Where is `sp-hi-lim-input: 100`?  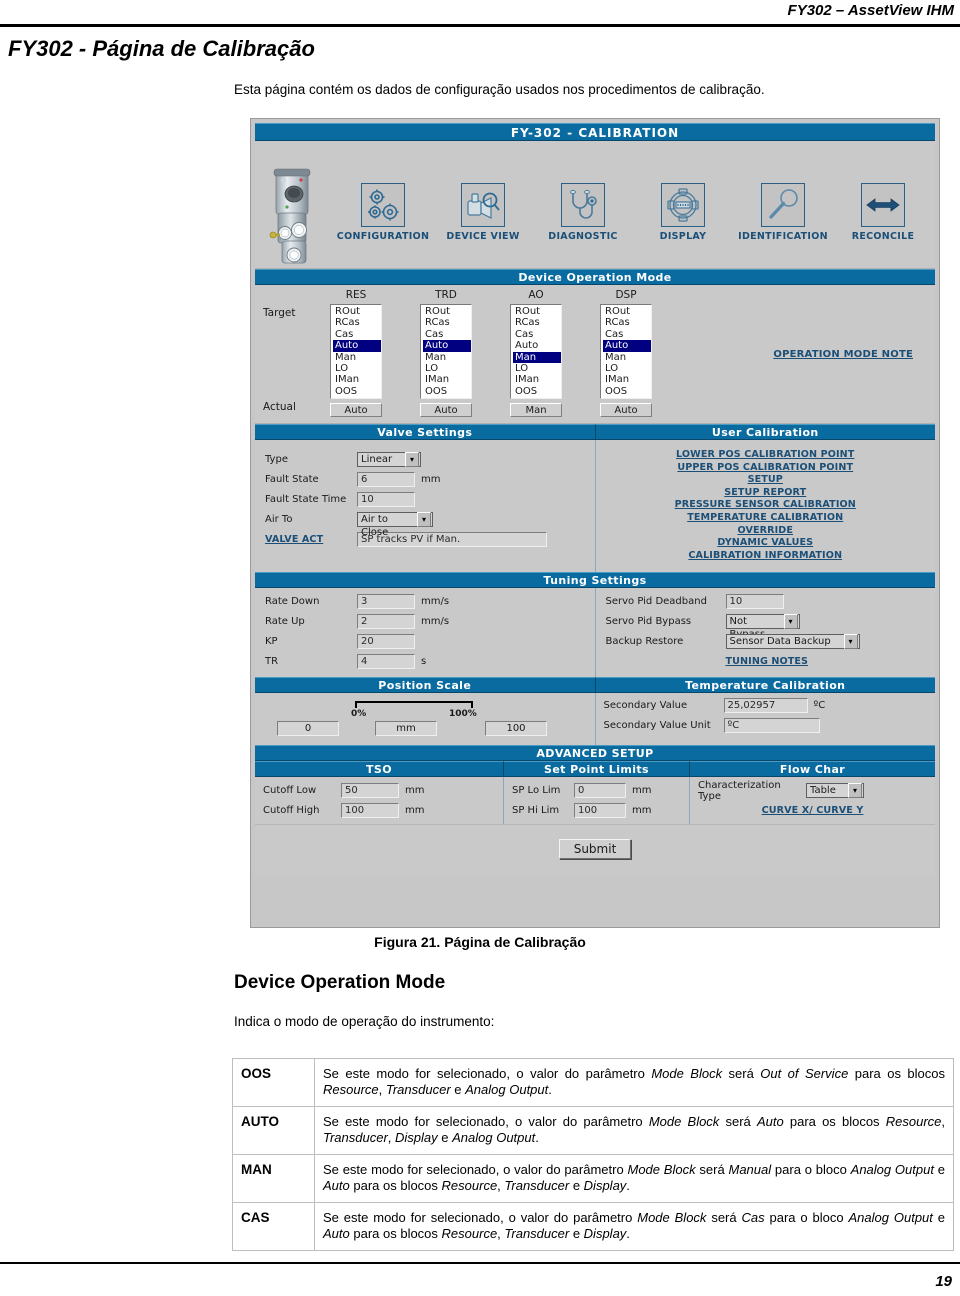
sp-hi-lim-input: 100 is located at coordinates (600, 811).